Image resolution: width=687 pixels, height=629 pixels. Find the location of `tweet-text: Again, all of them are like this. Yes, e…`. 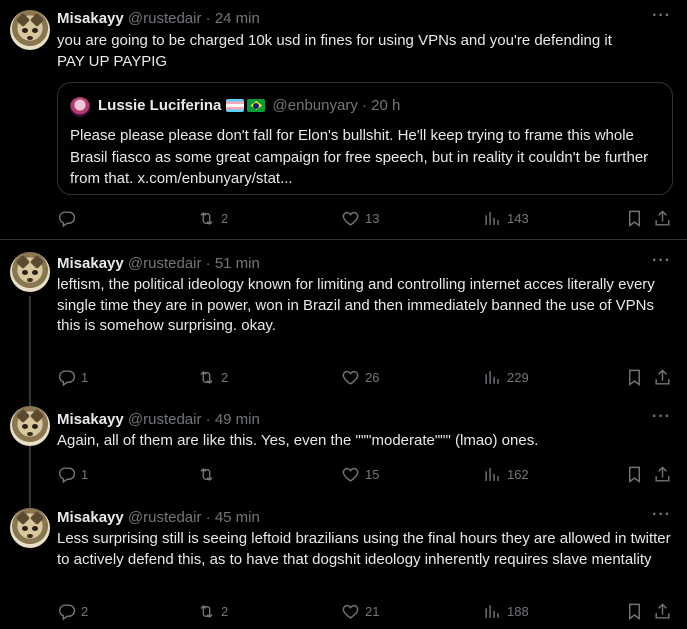

tweet-text: Again, all of them are like this. Yes, e… is located at coordinates (298, 440).